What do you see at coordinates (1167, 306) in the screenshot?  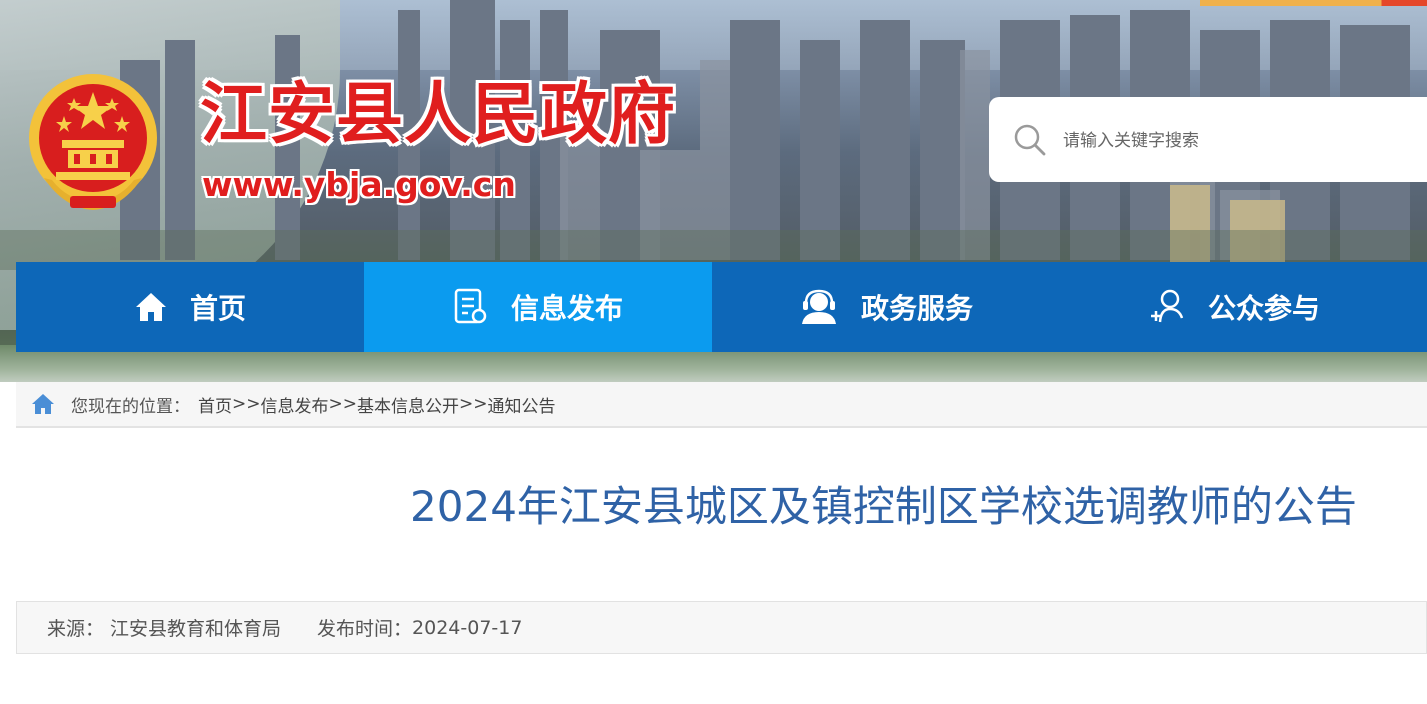 I see `add-user-icon` at bounding box center [1167, 306].